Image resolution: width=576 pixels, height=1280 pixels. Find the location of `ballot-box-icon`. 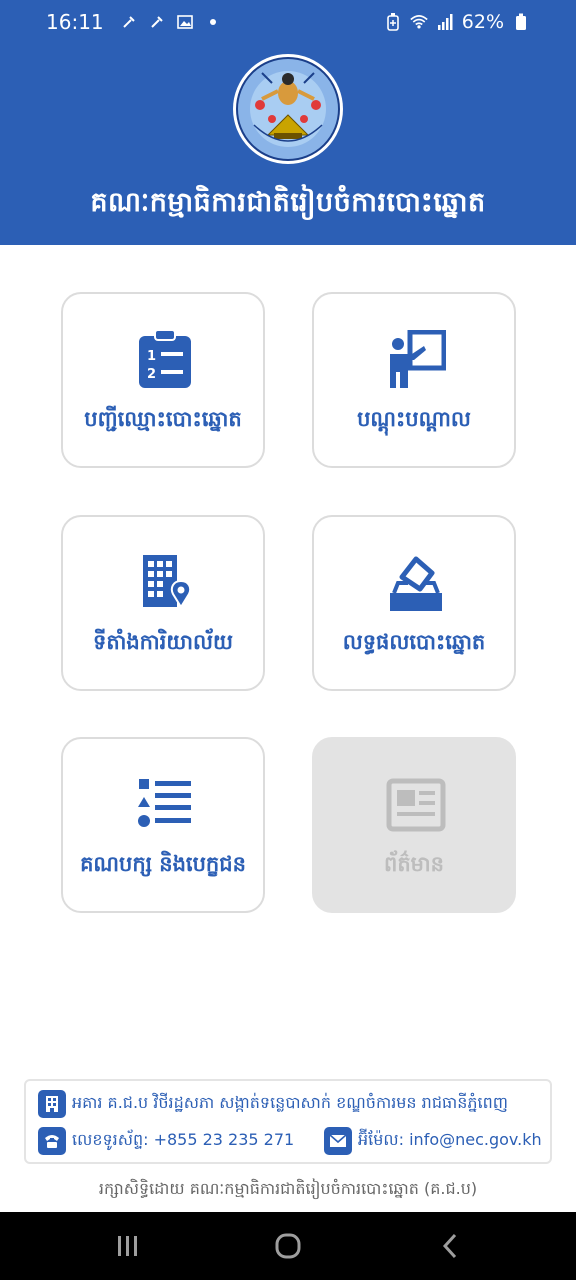

ballot-box-icon is located at coordinates (416, 583).